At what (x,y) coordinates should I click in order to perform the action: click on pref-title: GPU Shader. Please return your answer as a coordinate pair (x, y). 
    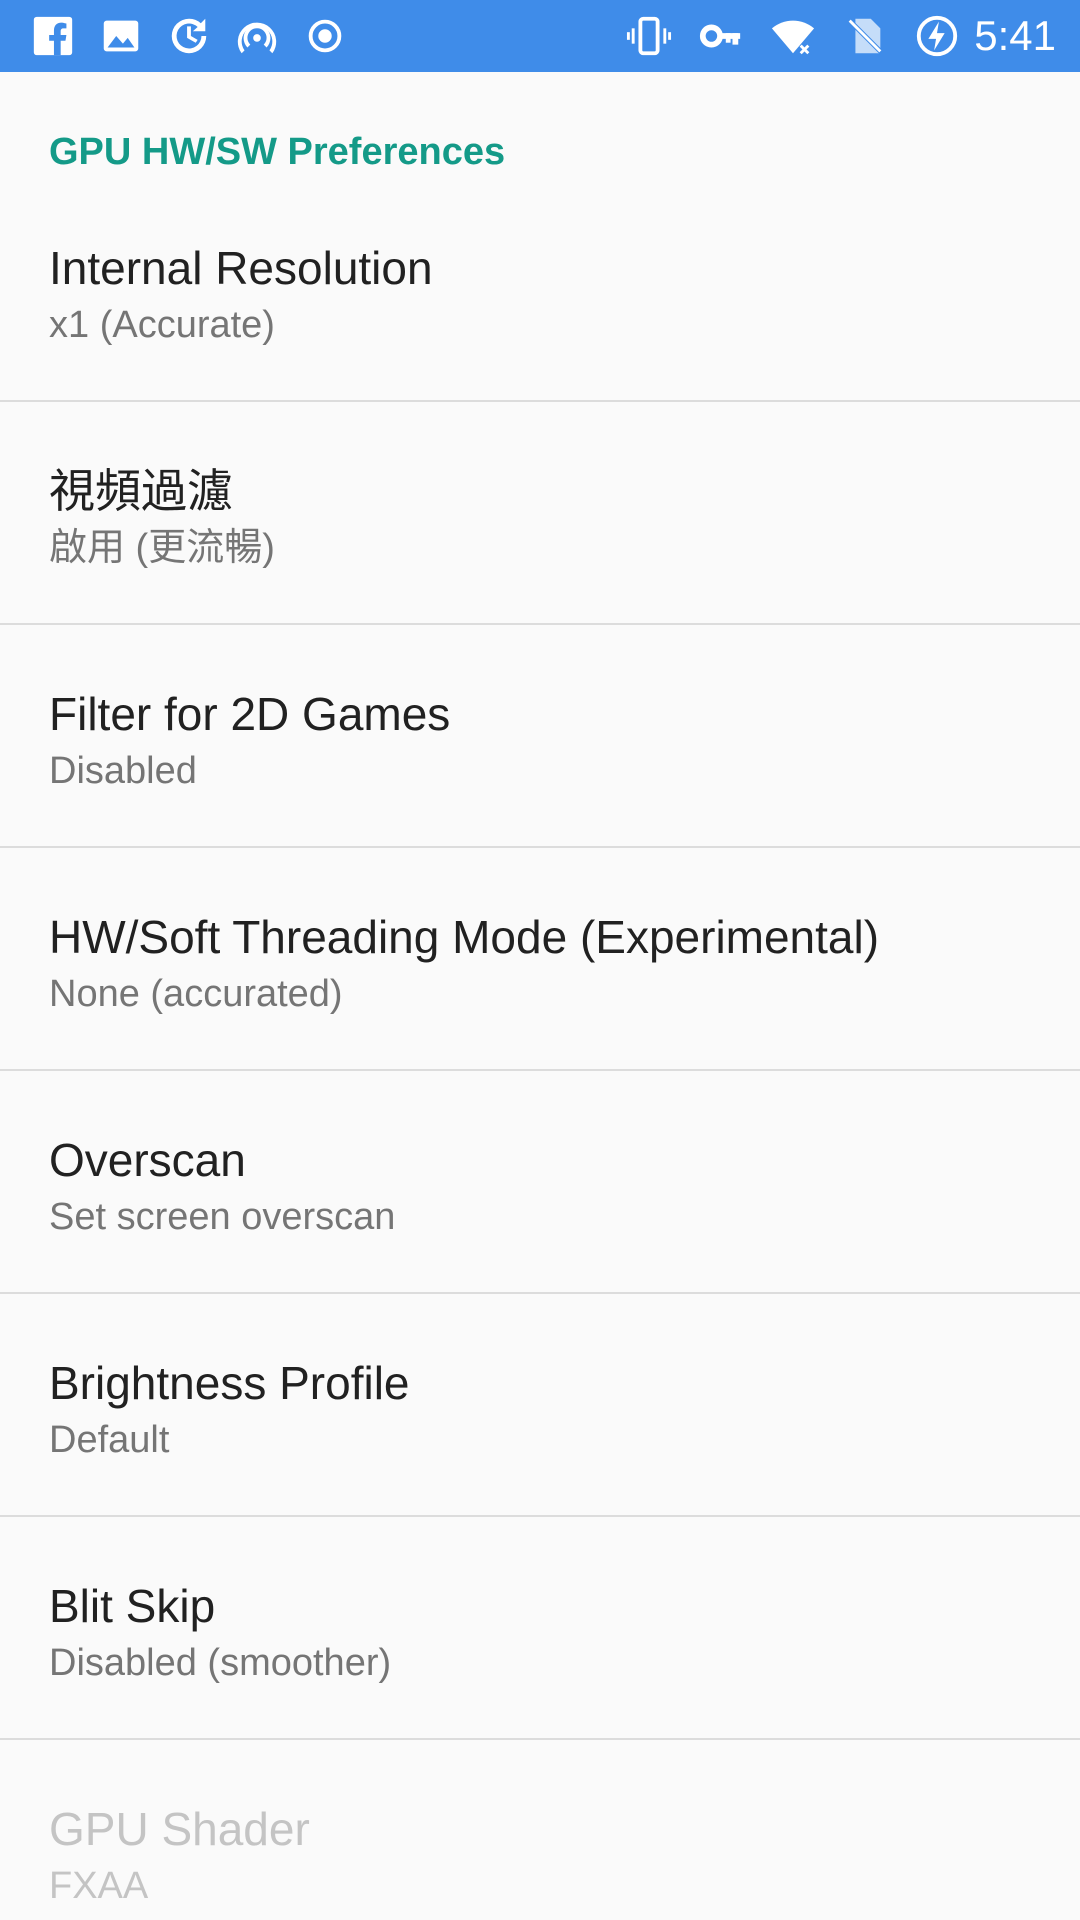
    Looking at the image, I should click on (179, 1829).